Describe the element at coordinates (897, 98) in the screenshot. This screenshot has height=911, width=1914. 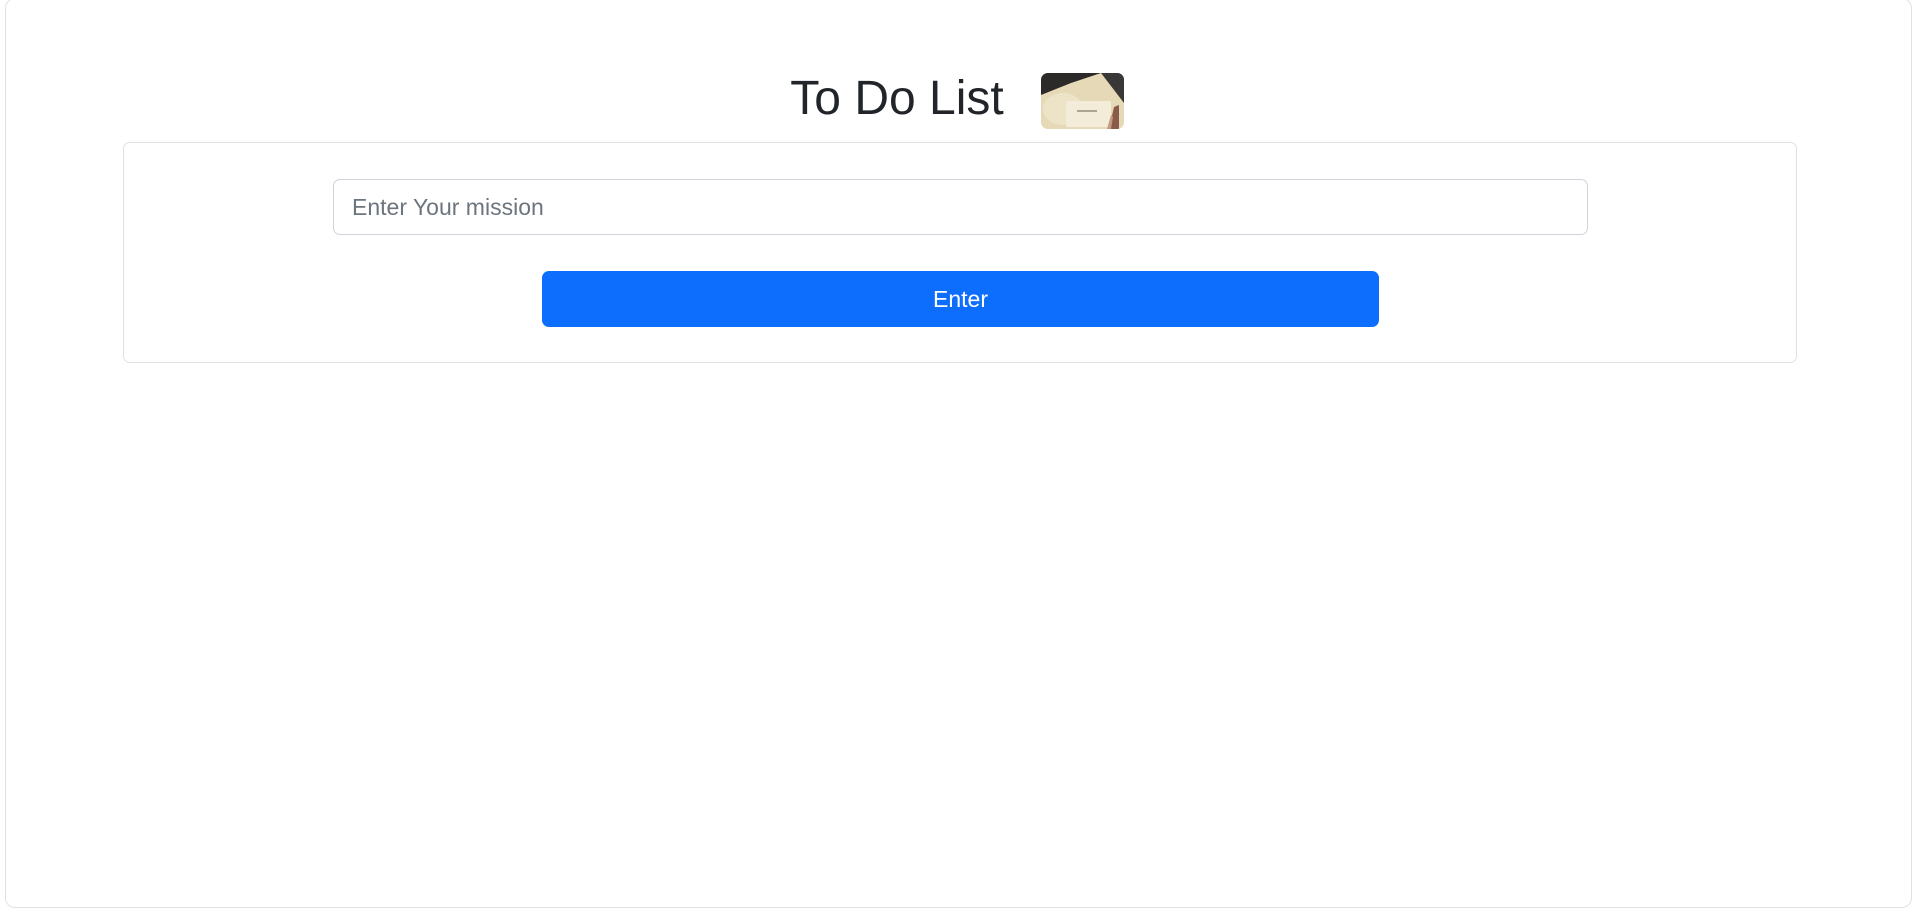
I see `page-title: To Do List` at that location.